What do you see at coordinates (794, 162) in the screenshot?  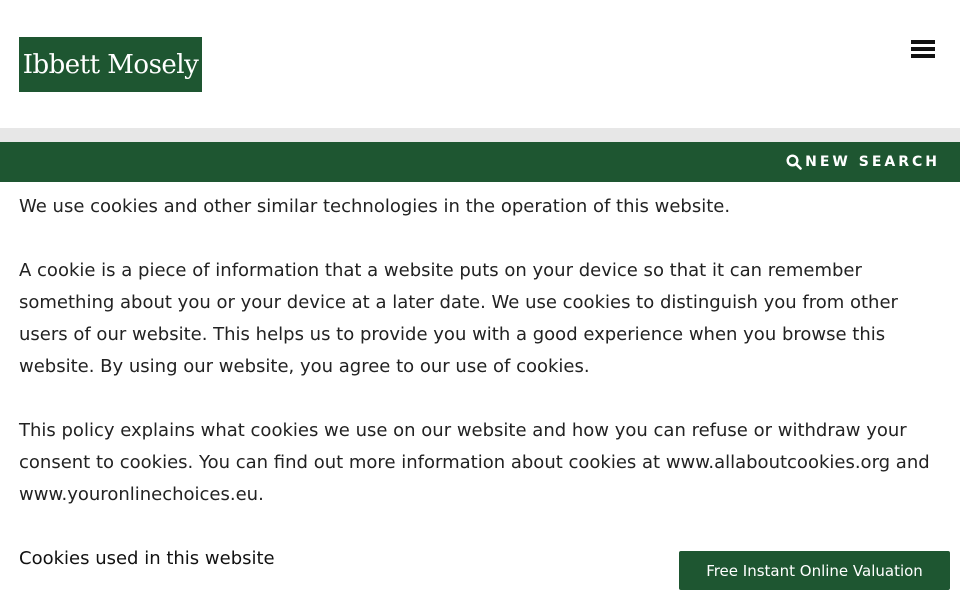 I see `search-icon` at bounding box center [794, 162].